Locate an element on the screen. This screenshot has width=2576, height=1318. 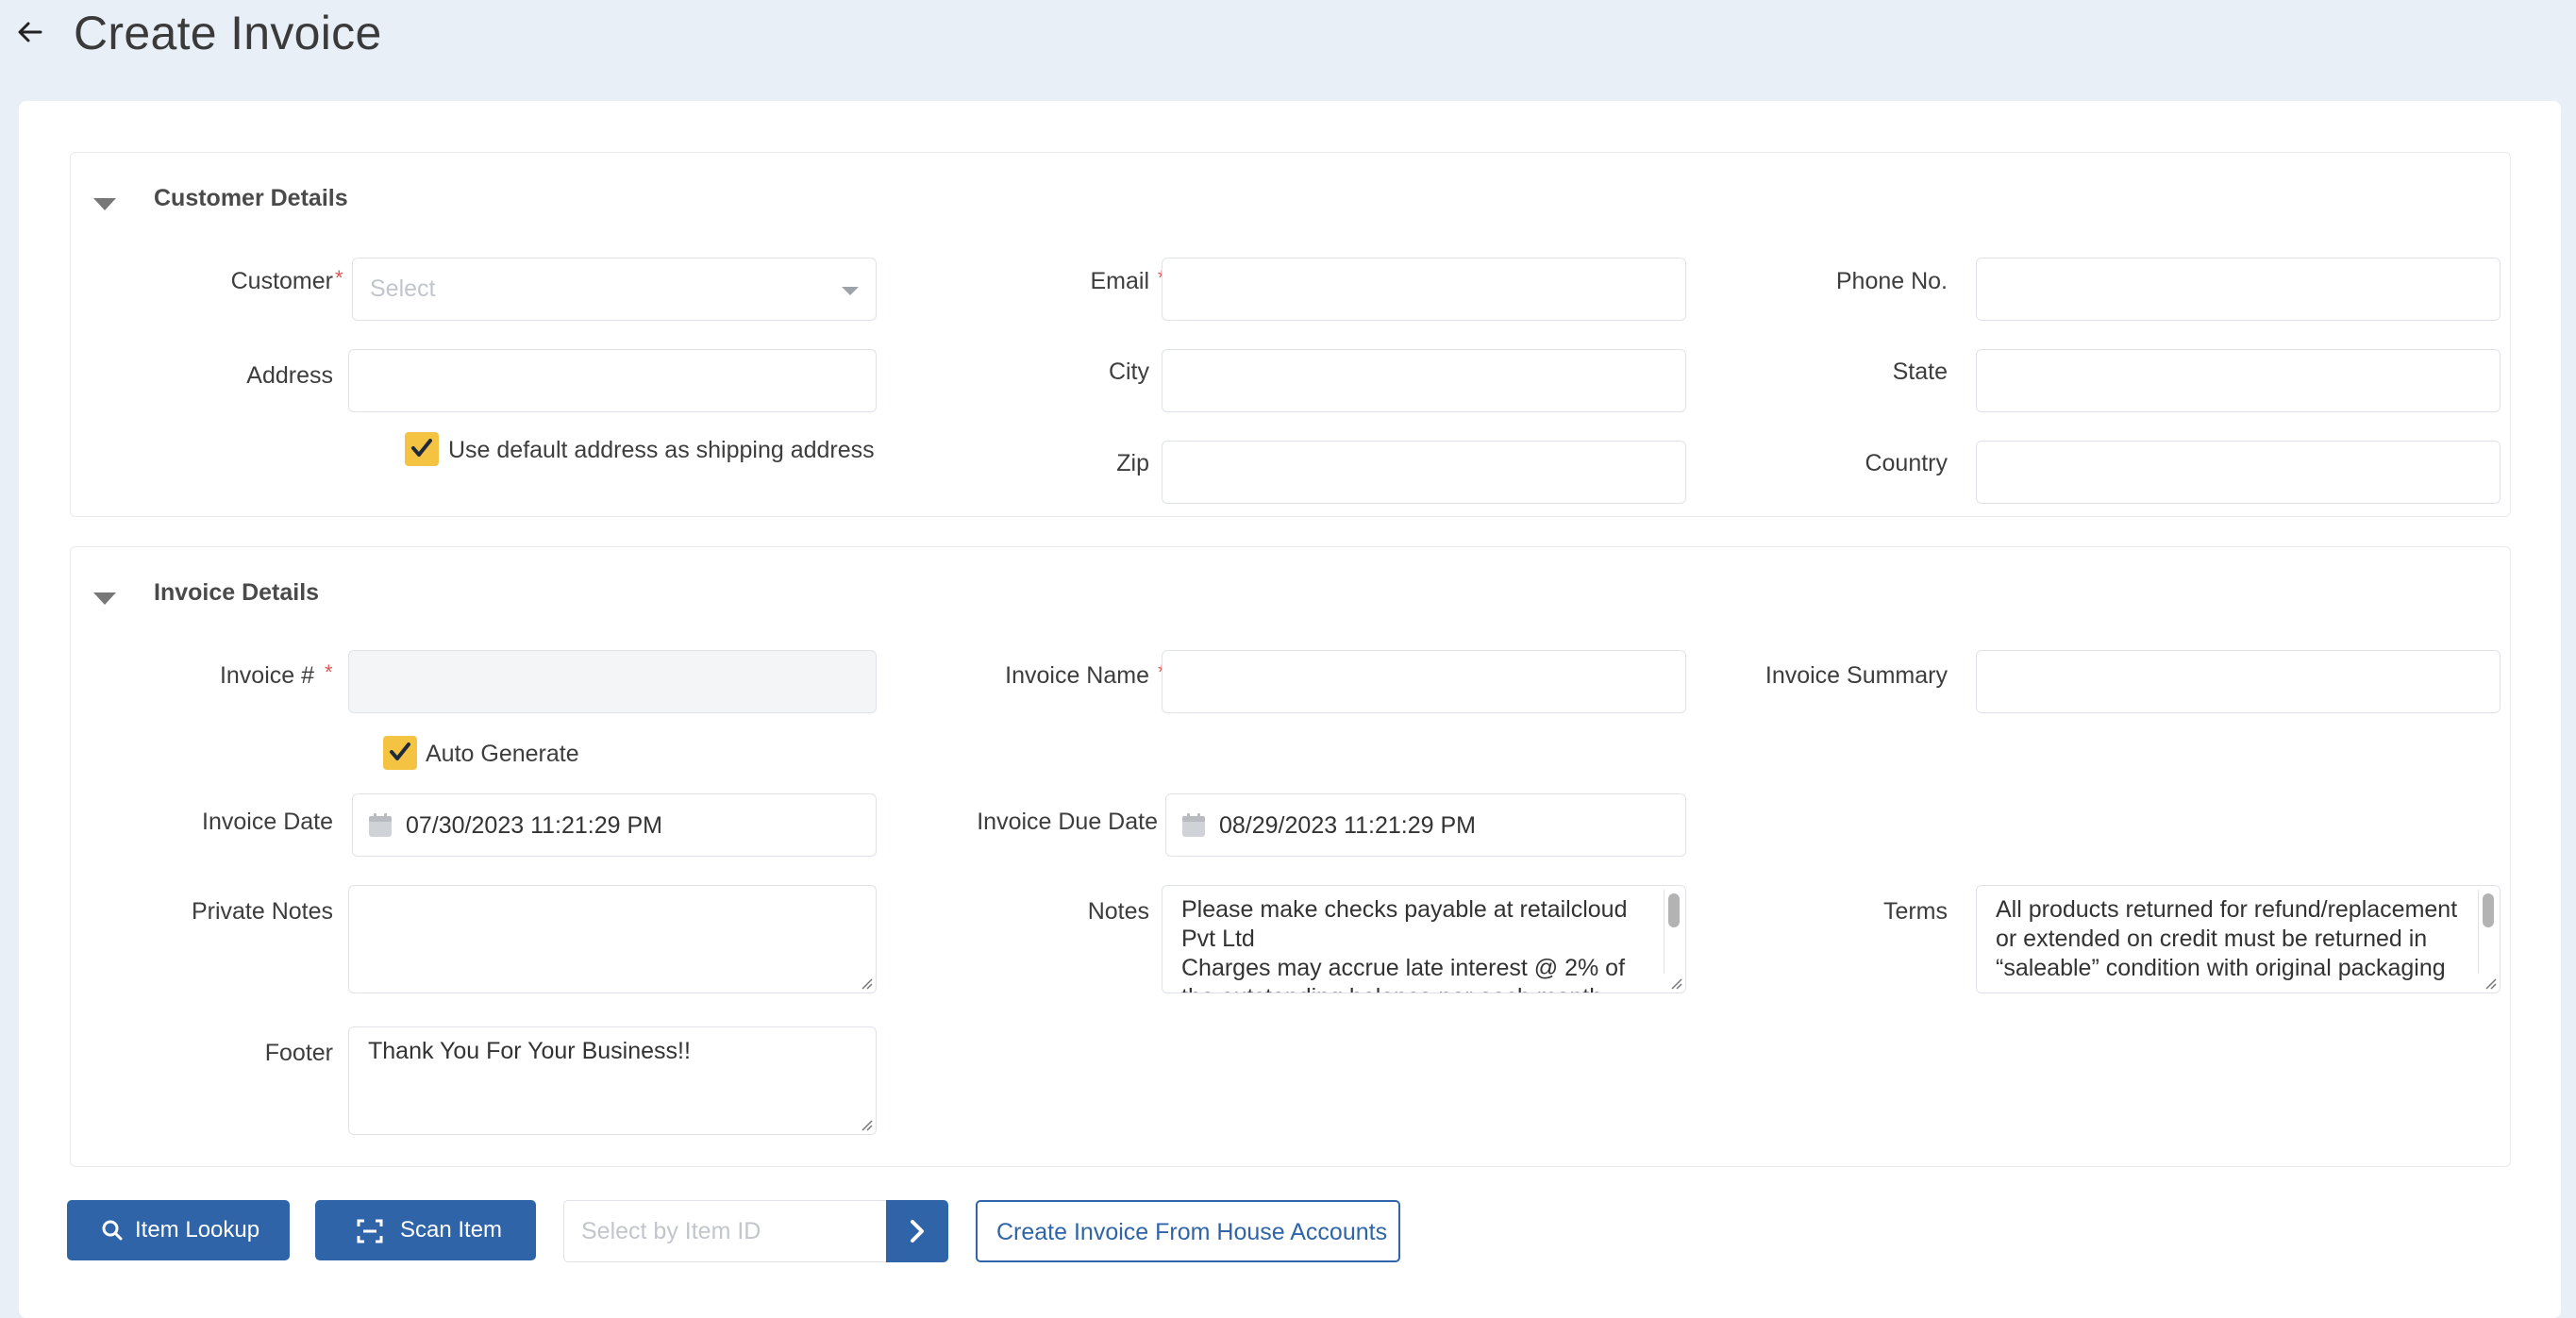
due-date-label: Invoice Due Date is located at coordinates (1067, 822).